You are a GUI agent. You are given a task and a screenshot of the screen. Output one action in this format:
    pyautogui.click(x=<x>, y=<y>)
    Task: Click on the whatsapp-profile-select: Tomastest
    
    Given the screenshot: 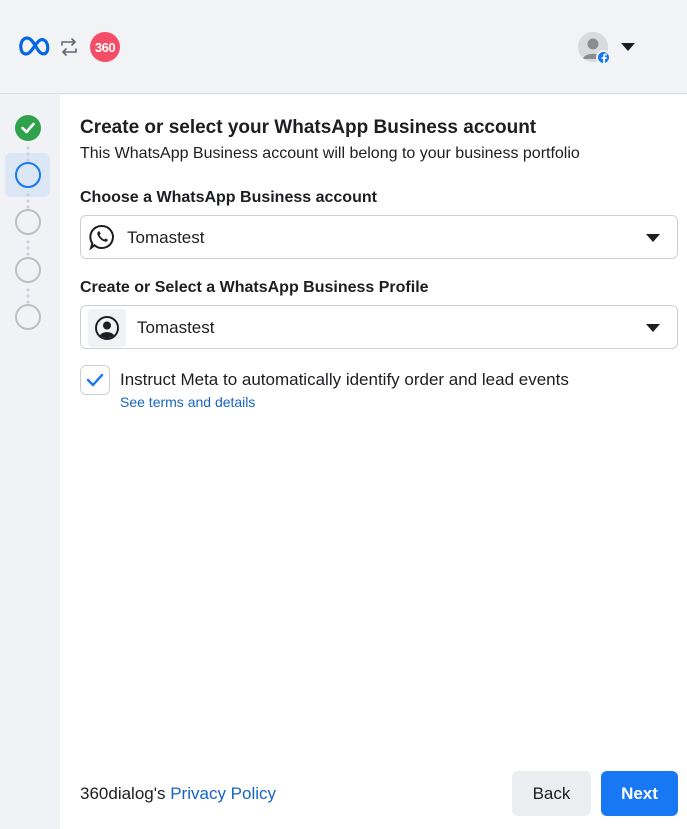 What is the action you would take?
    pyautogui.click(x=379, y=327)
    